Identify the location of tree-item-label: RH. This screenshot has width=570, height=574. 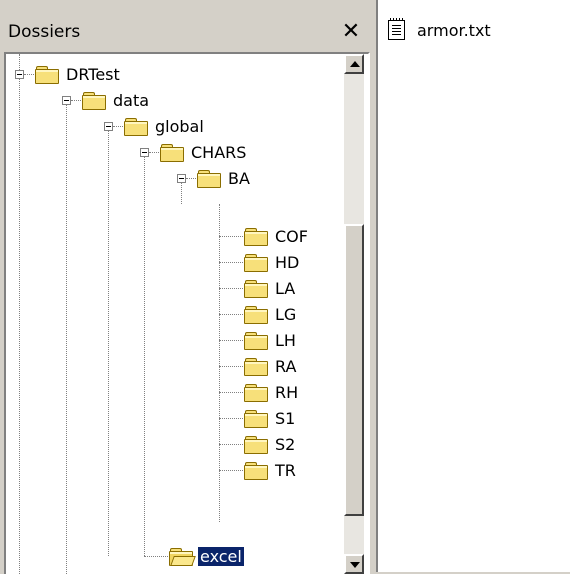
(287, 392).